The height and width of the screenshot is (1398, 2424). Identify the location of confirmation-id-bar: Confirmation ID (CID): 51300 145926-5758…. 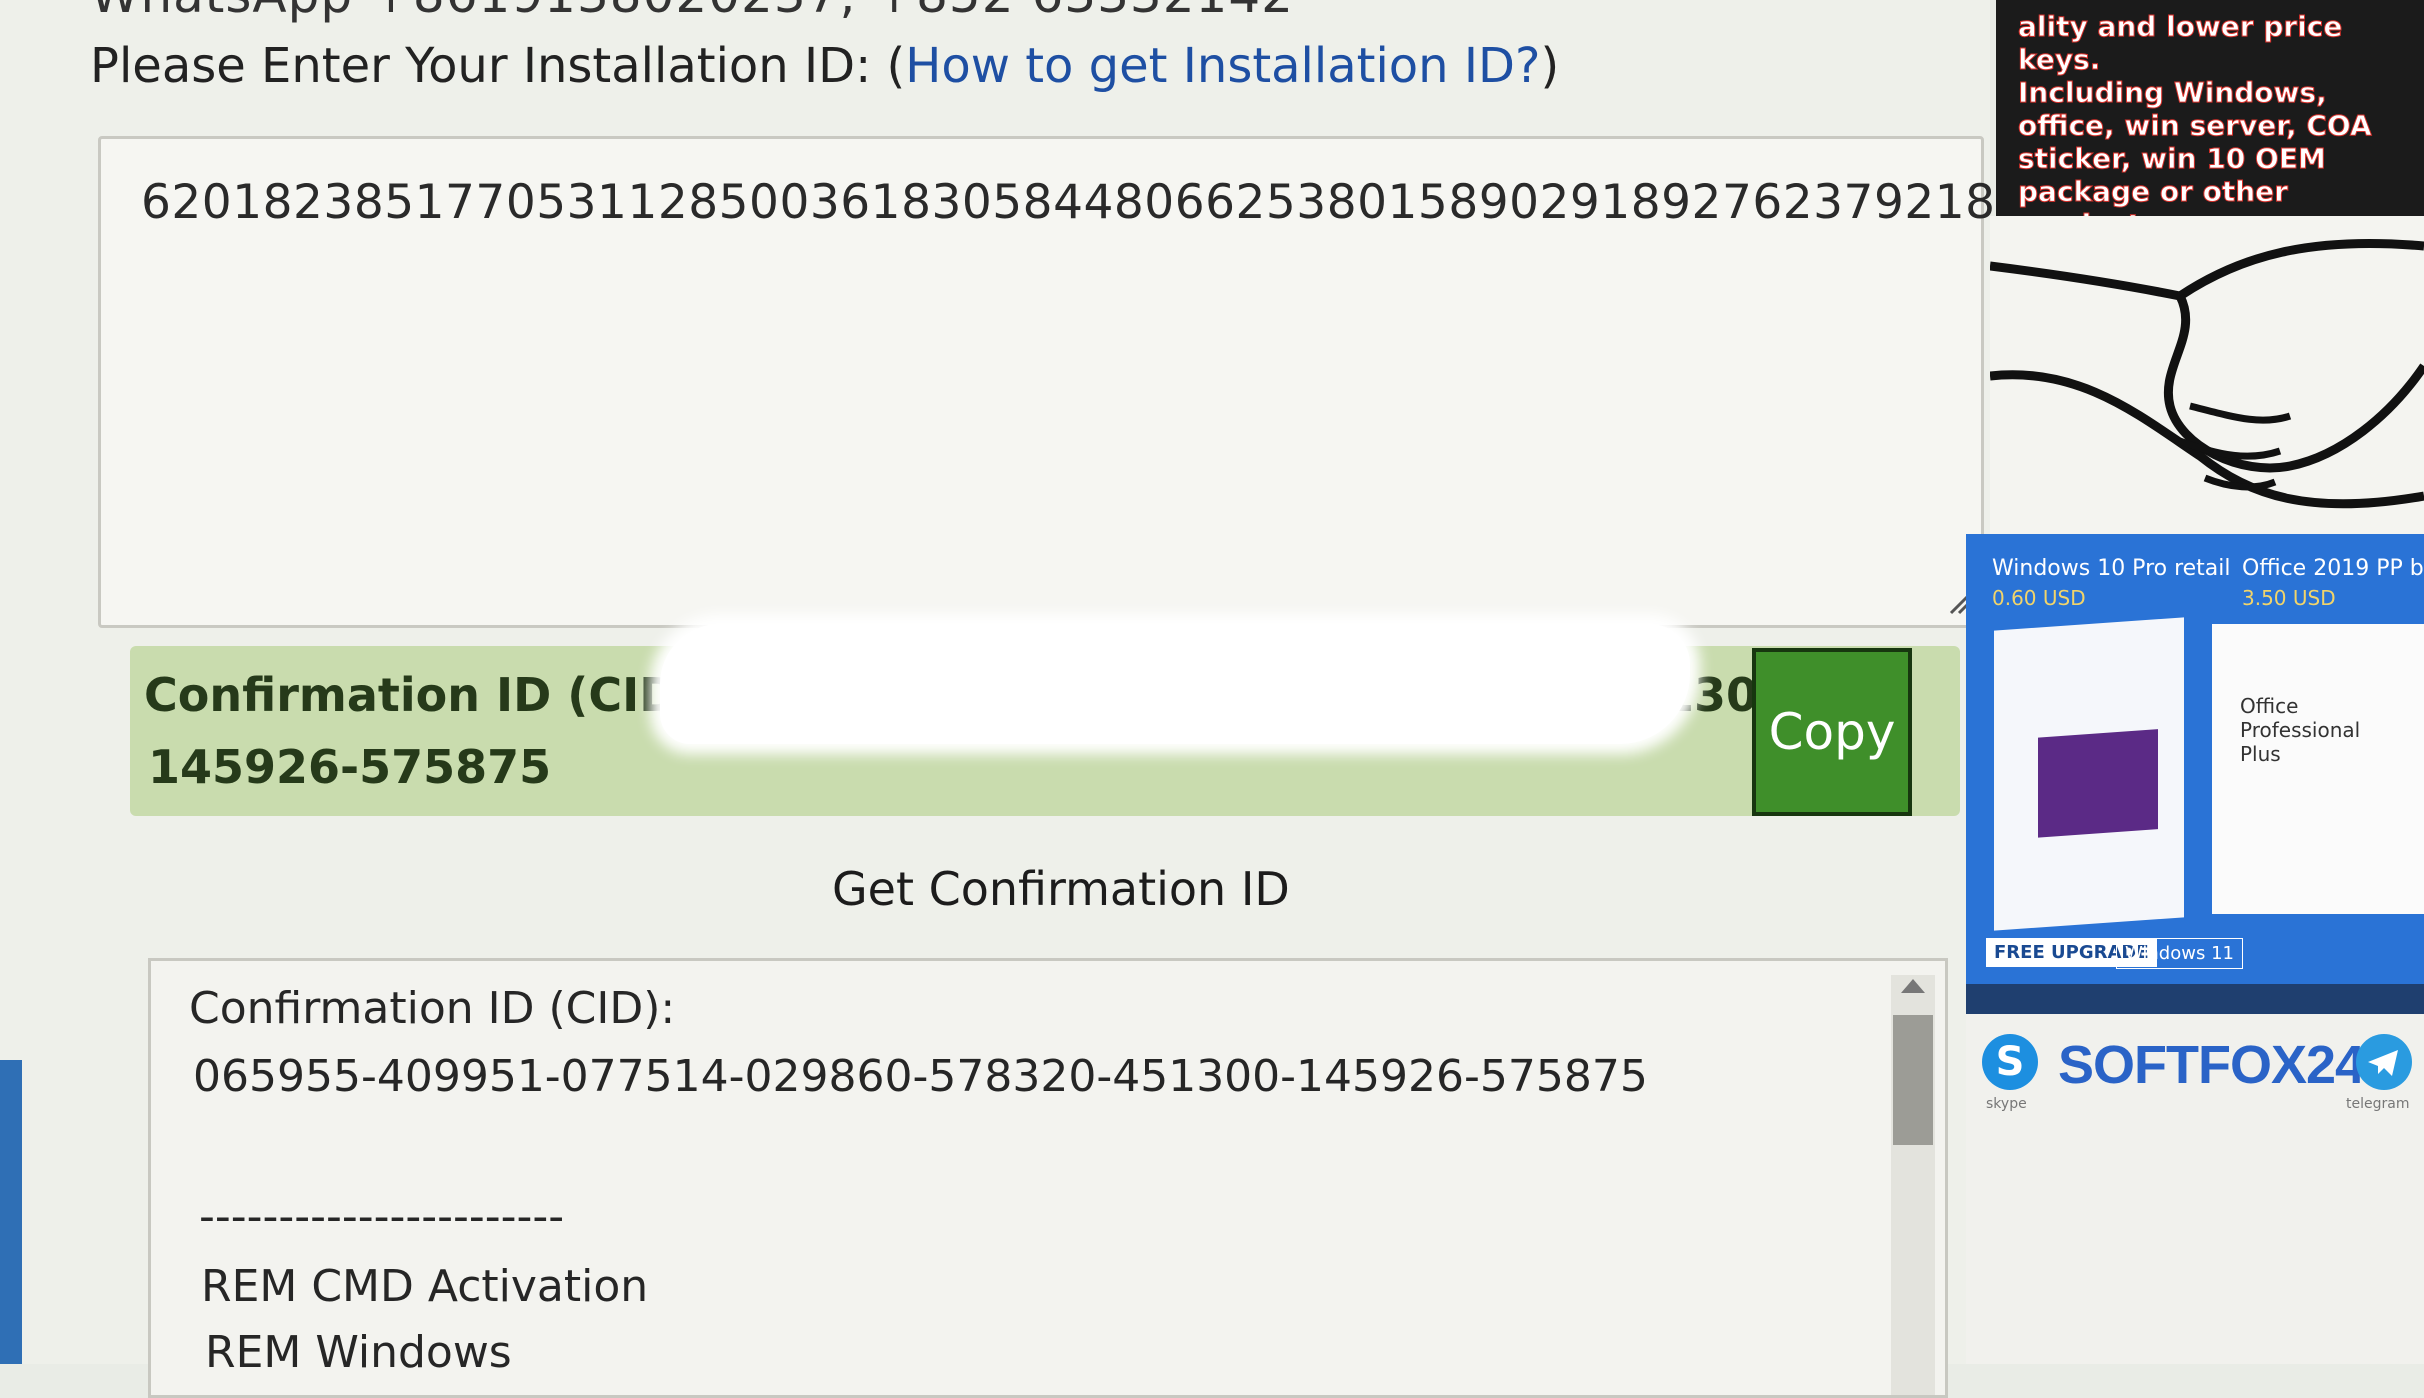
(1045, 720).